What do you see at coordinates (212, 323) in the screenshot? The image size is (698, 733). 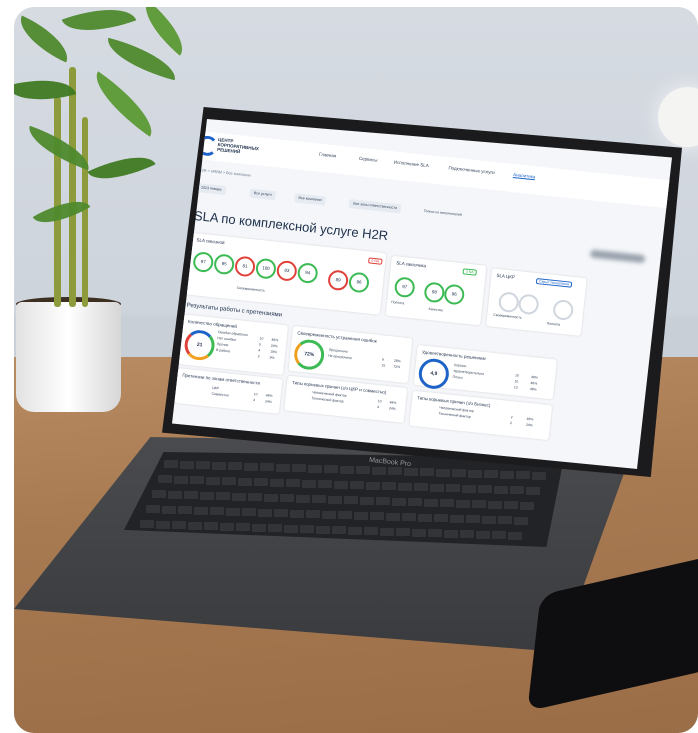 I see `claims-count-title: Количество обращений` at bounding box center [212, 323].